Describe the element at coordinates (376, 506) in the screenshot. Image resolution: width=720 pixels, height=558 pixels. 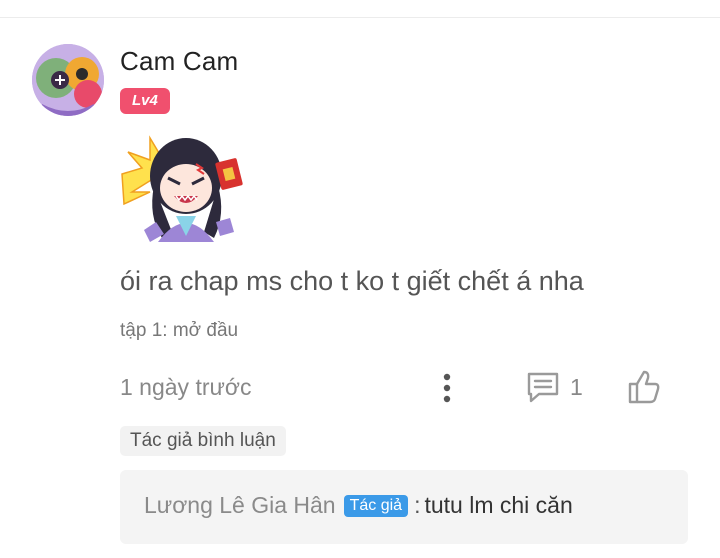
I see `author-badge: Tác giả` at that location.